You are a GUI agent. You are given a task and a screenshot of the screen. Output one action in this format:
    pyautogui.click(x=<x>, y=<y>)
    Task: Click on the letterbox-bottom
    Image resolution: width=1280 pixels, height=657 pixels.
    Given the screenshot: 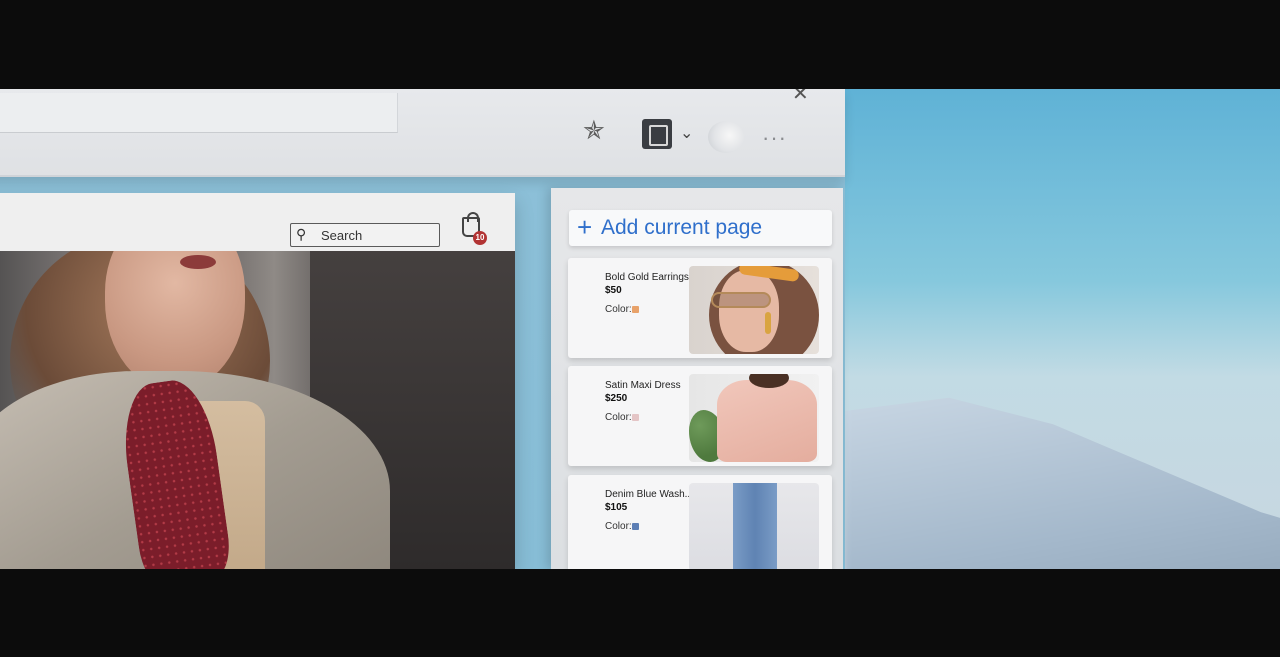 What is the action you would take?
    pyautogui.click(x=640, y=613)
    